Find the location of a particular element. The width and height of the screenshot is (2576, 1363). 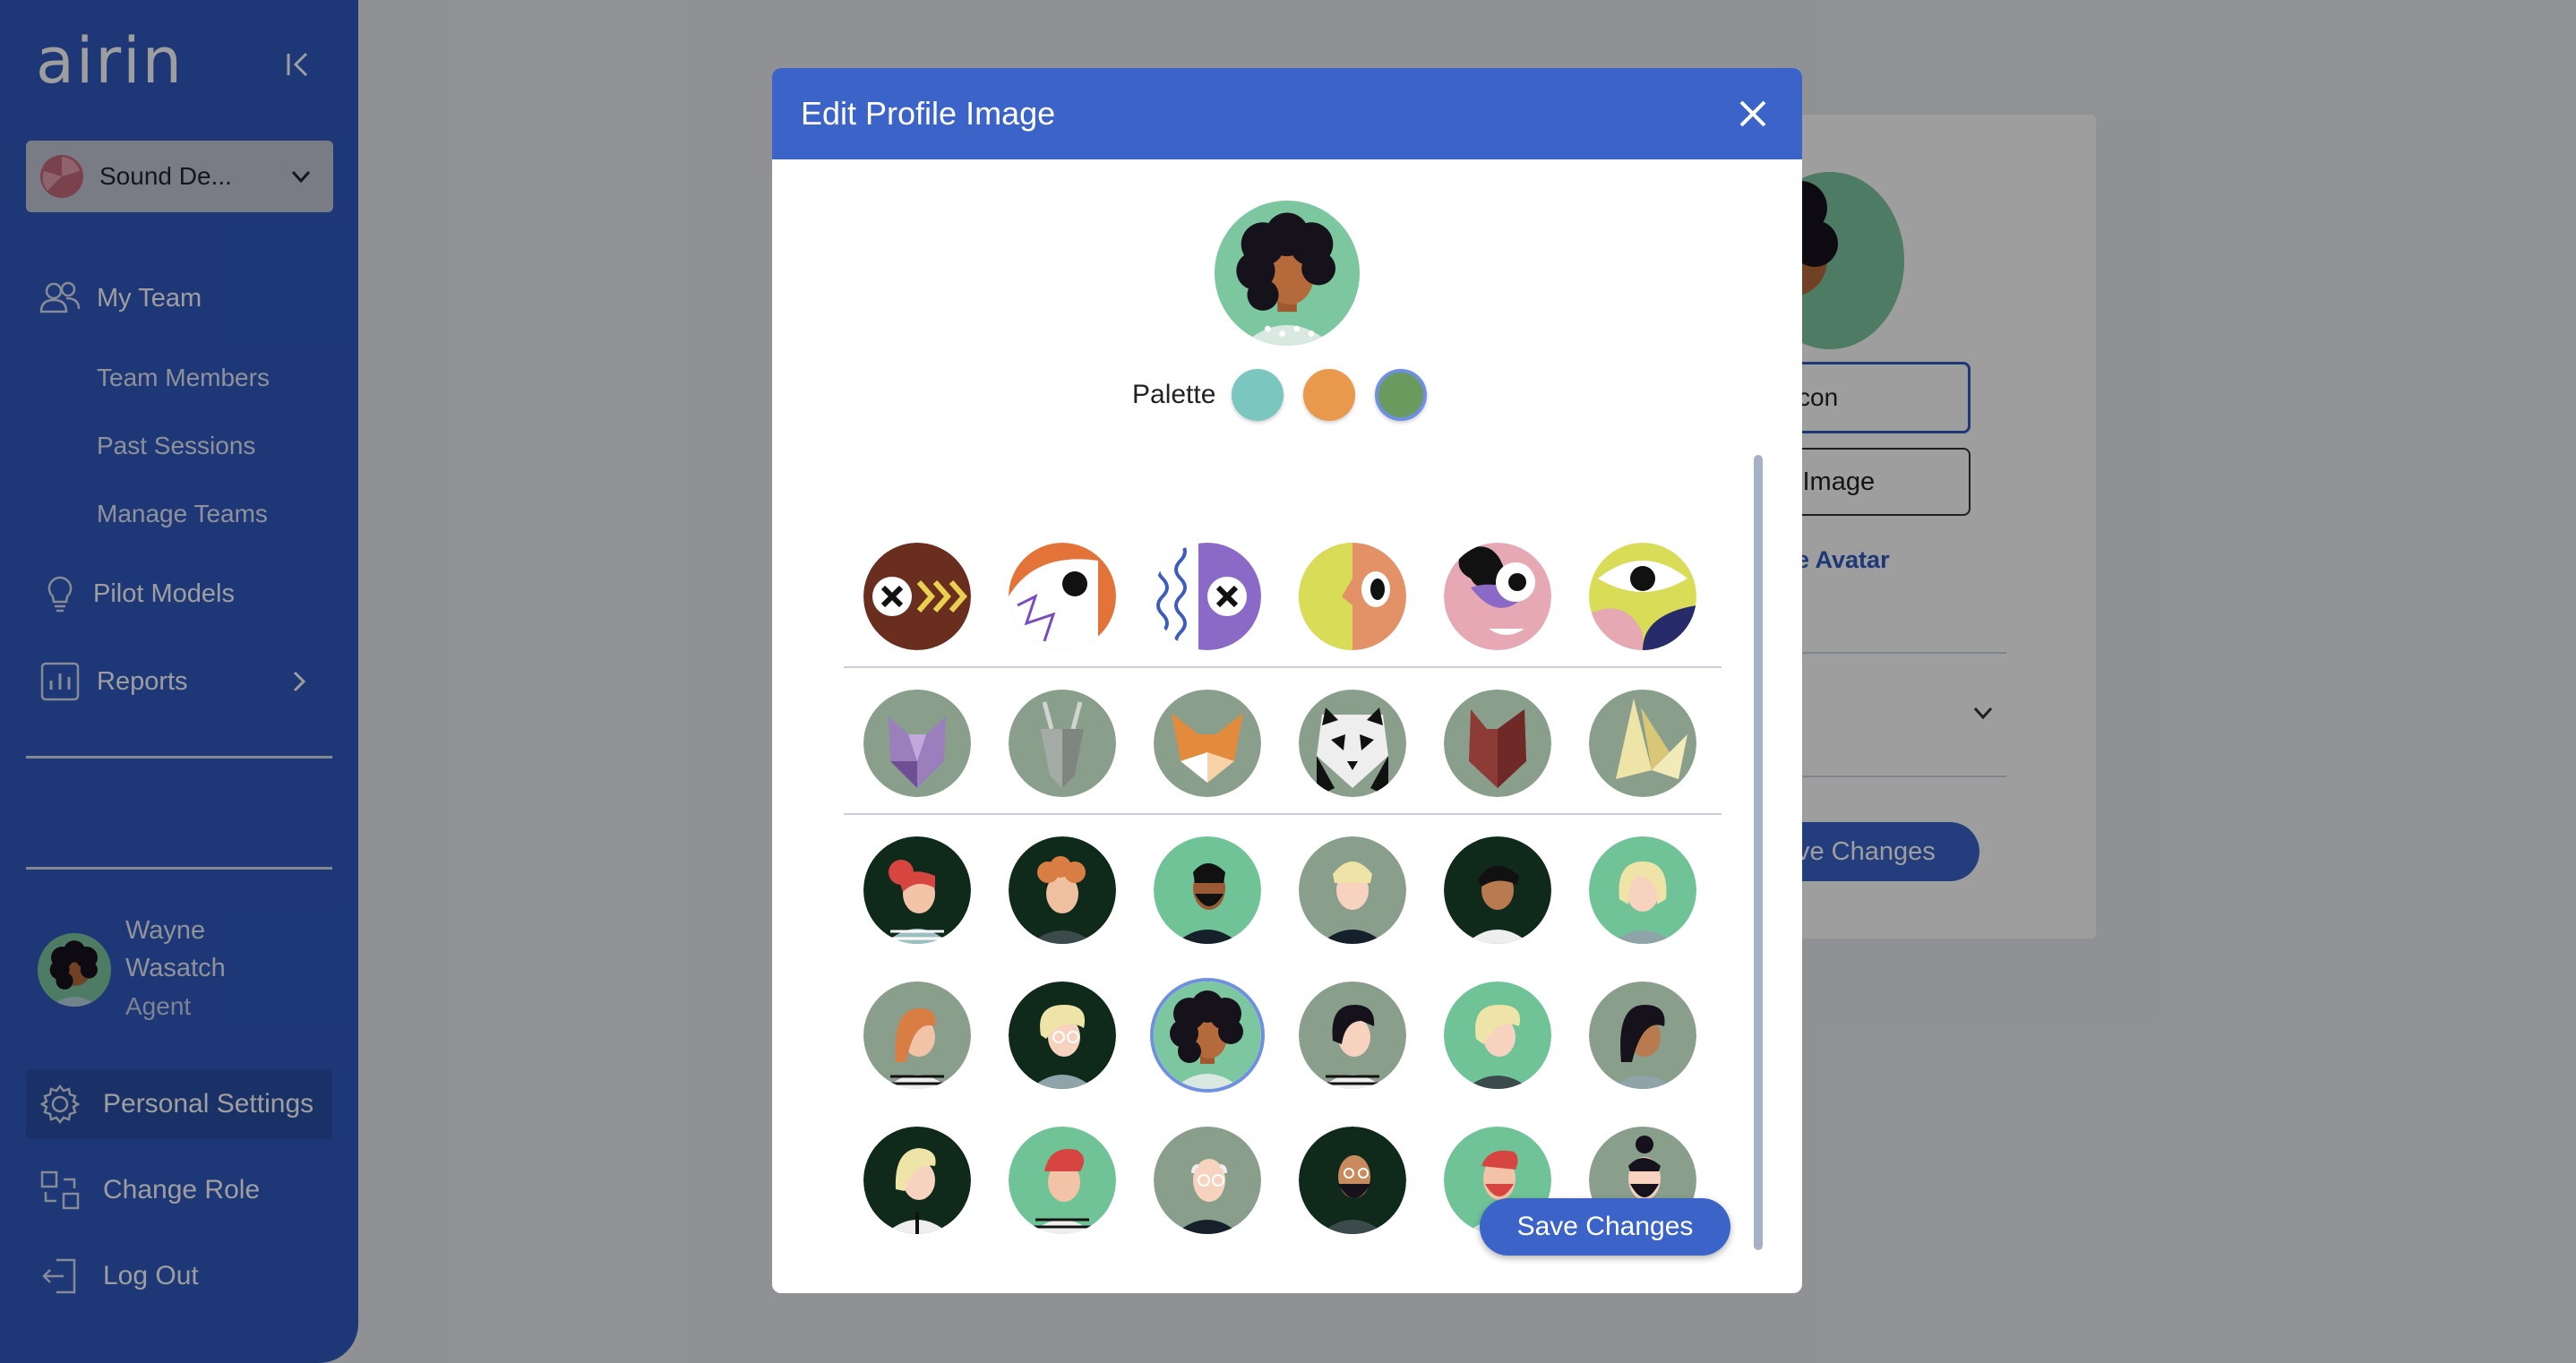

avatar-animal-goat-gray is located at coordinates (1062, 743).